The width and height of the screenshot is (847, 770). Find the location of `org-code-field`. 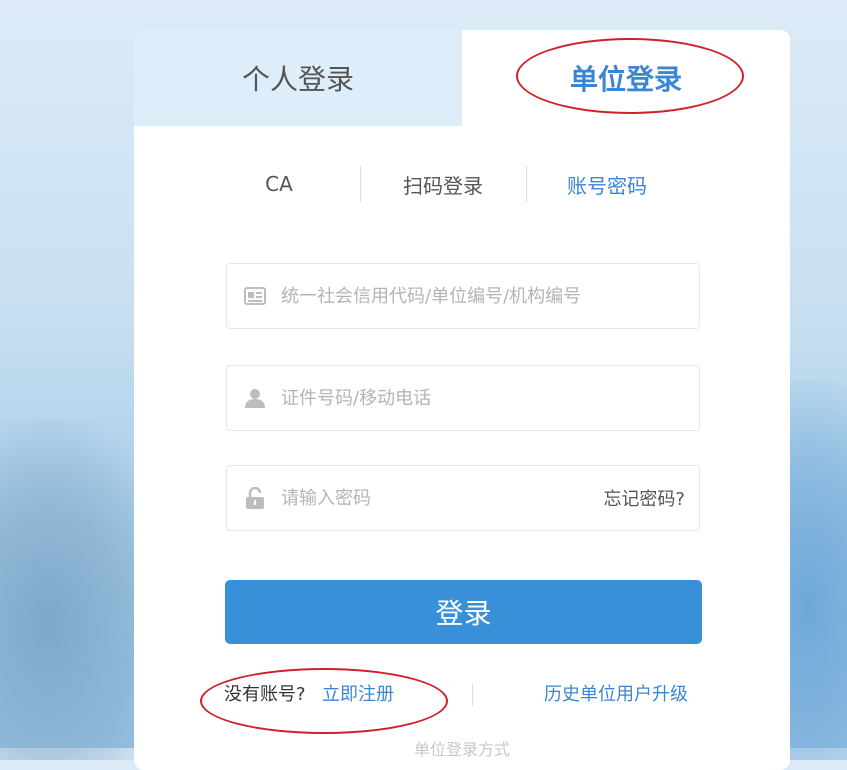

org-code-field is located at coordinates (463, 296).